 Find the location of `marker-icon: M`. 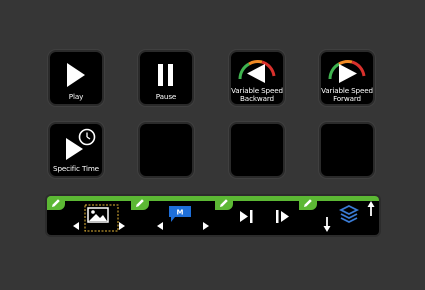

marker-icon: M is located at coordinates (183, 218).